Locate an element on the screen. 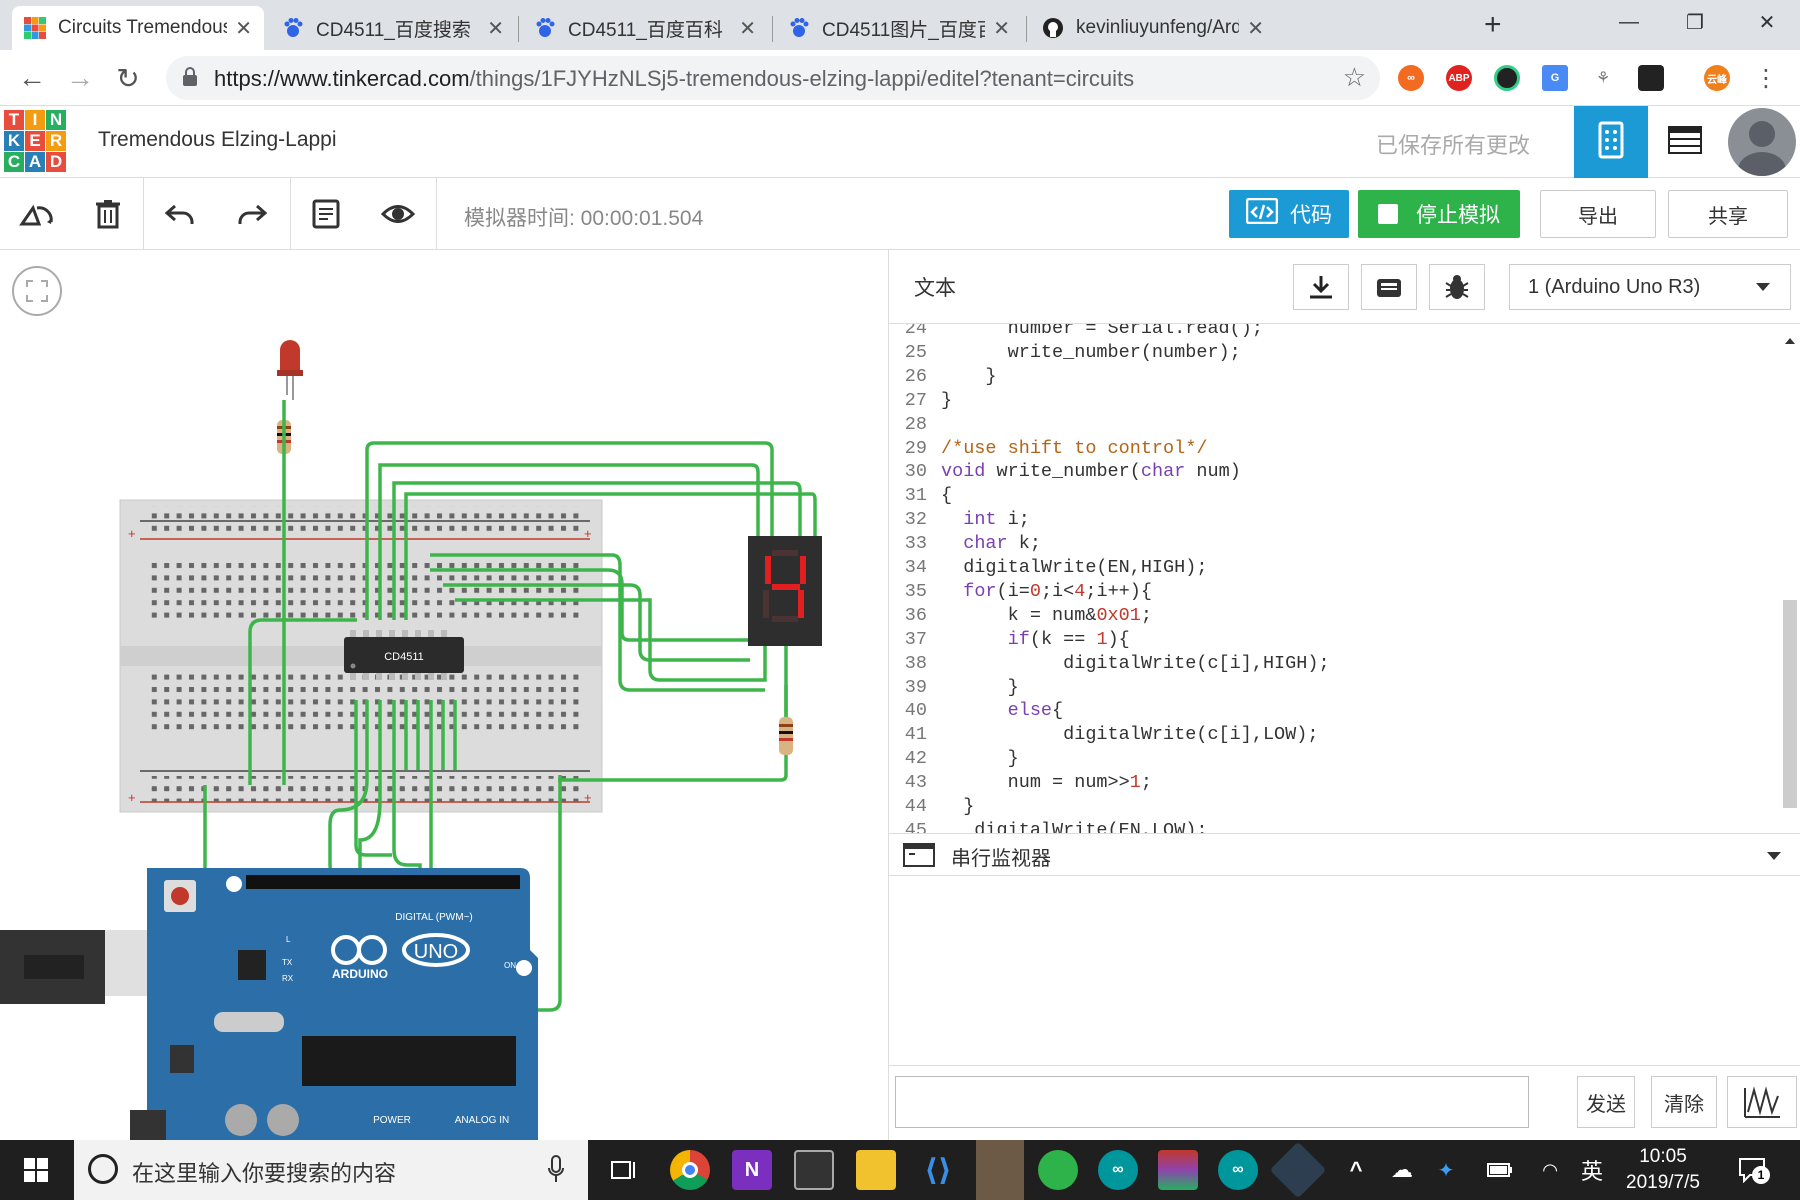 The height and width of the screenshot is (1200, 1800). extension-color-icon is located at coordinates (1507, 78).